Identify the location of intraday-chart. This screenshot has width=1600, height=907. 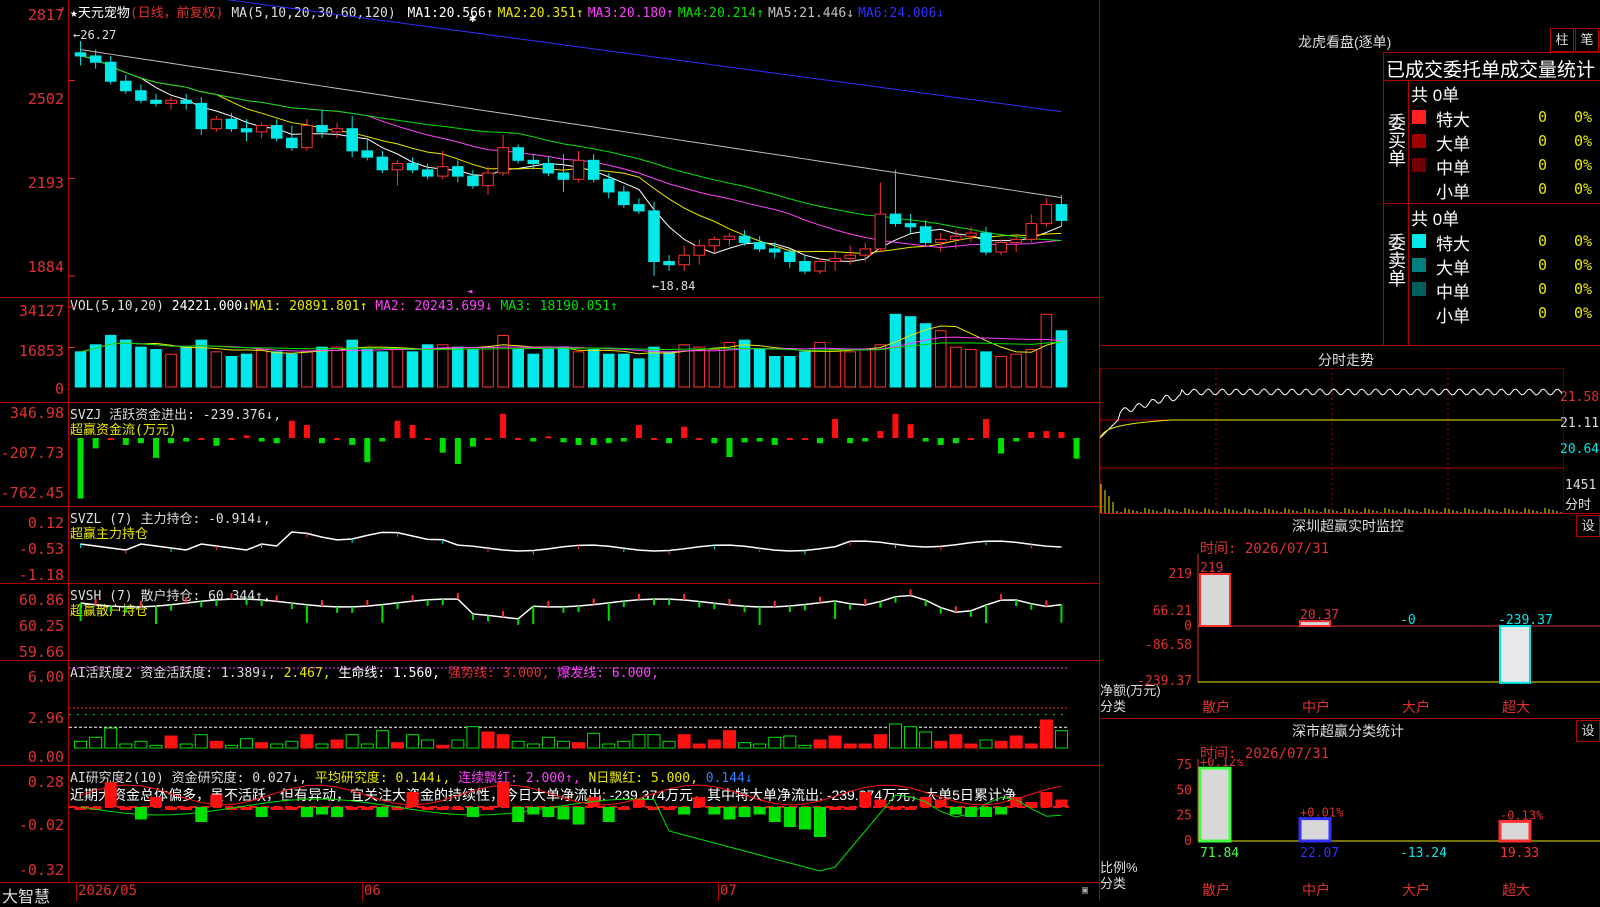
(1332, 441).